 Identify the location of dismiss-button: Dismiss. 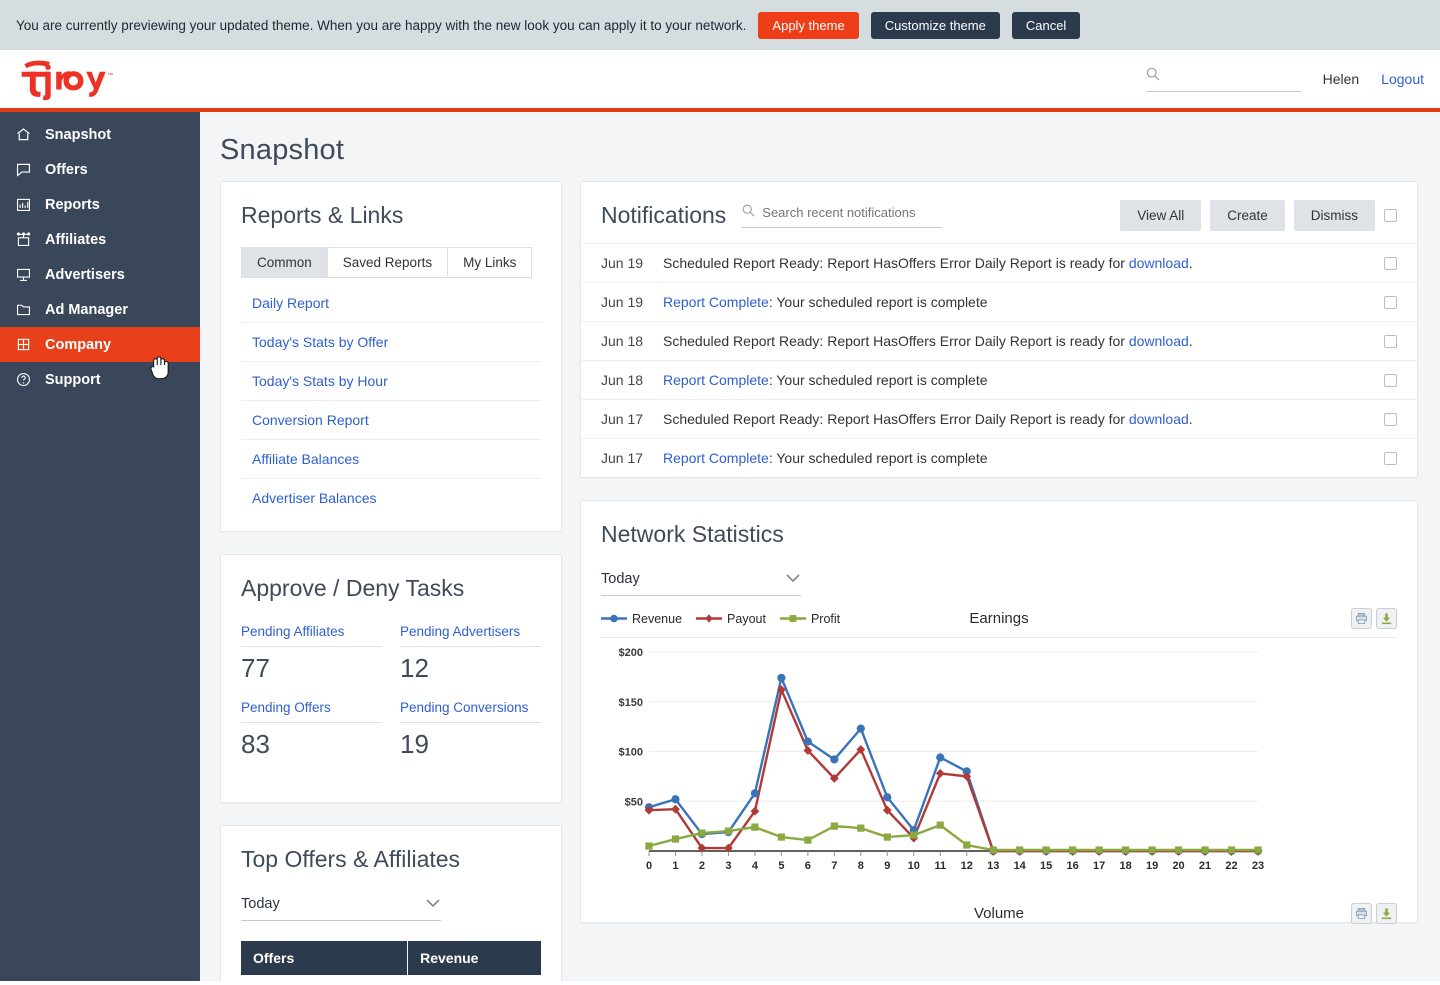
(1334, 215).